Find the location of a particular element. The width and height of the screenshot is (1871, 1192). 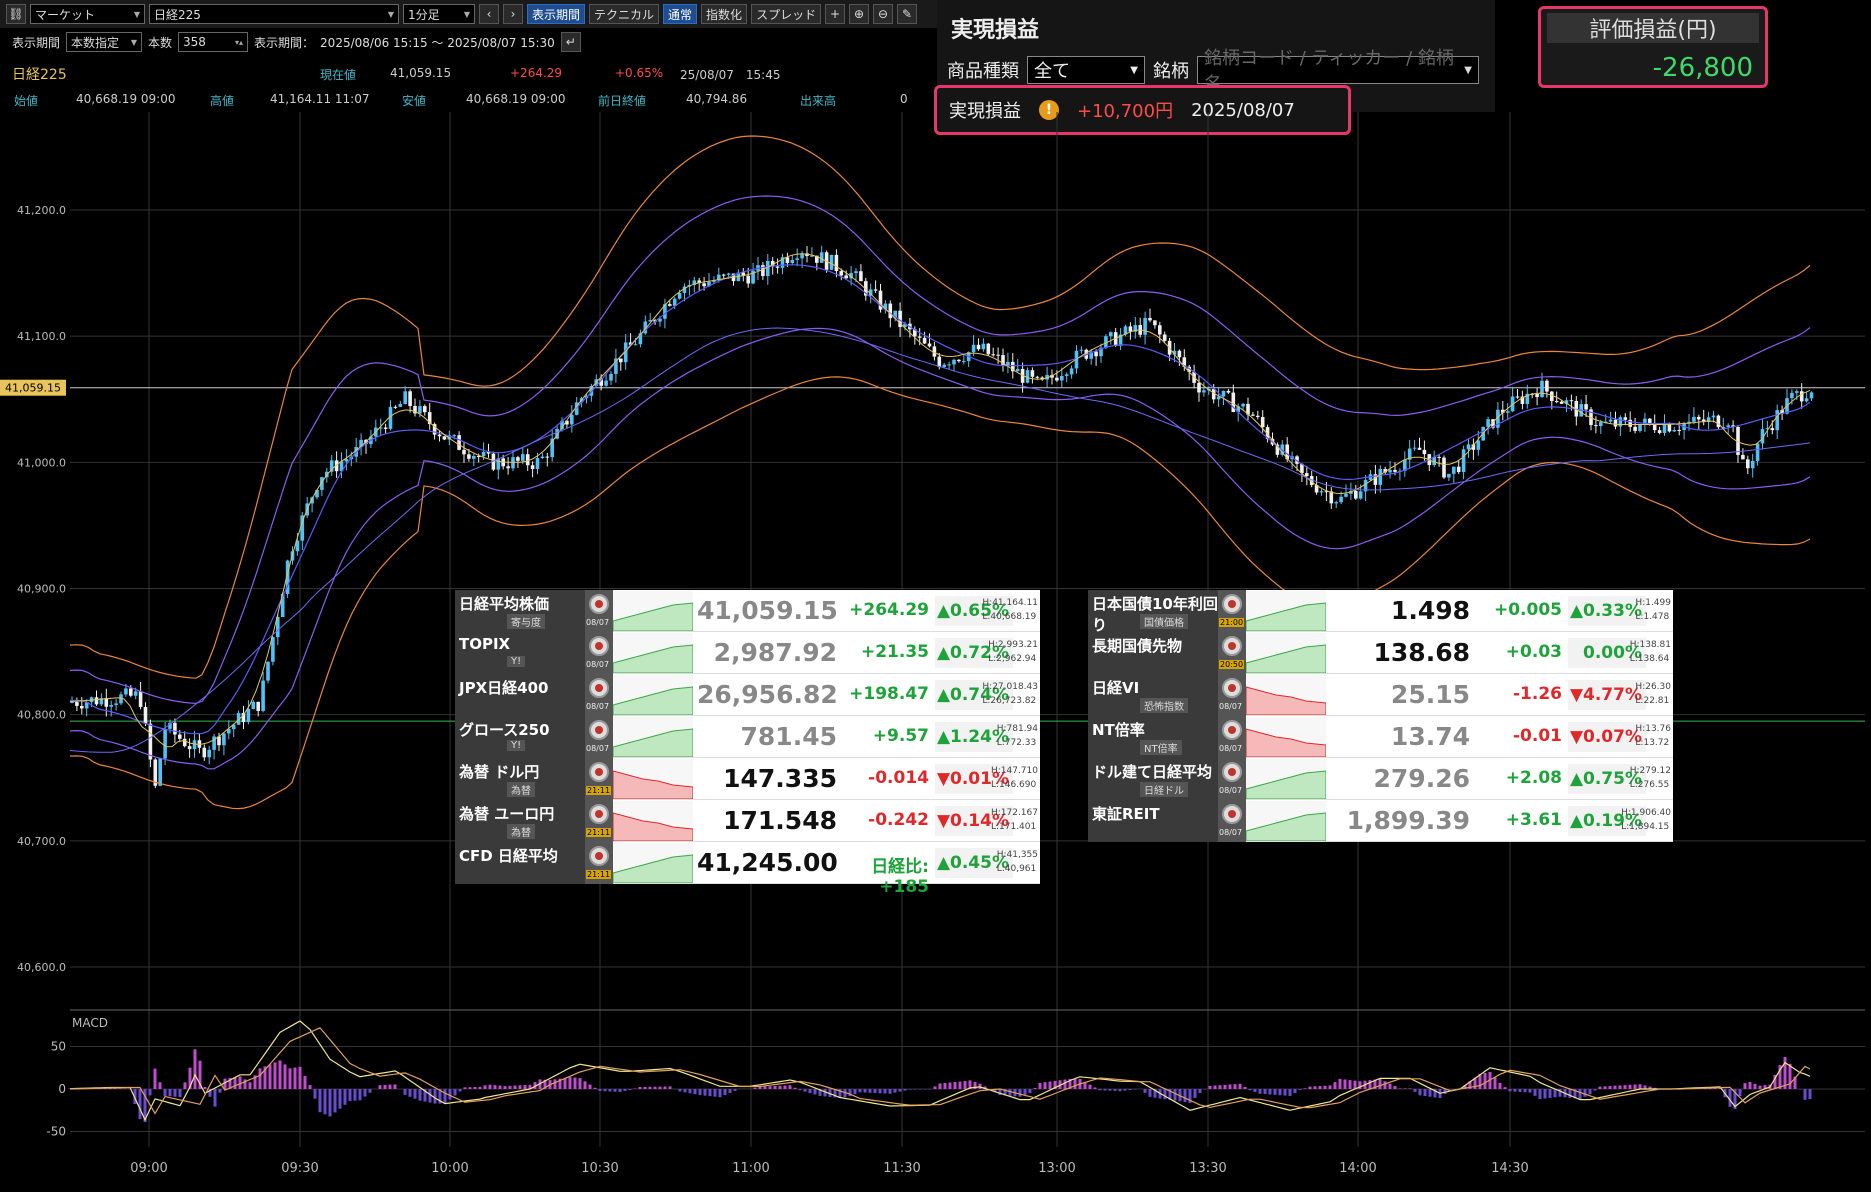

plus-icon: + is located at coordinates (835, 14).